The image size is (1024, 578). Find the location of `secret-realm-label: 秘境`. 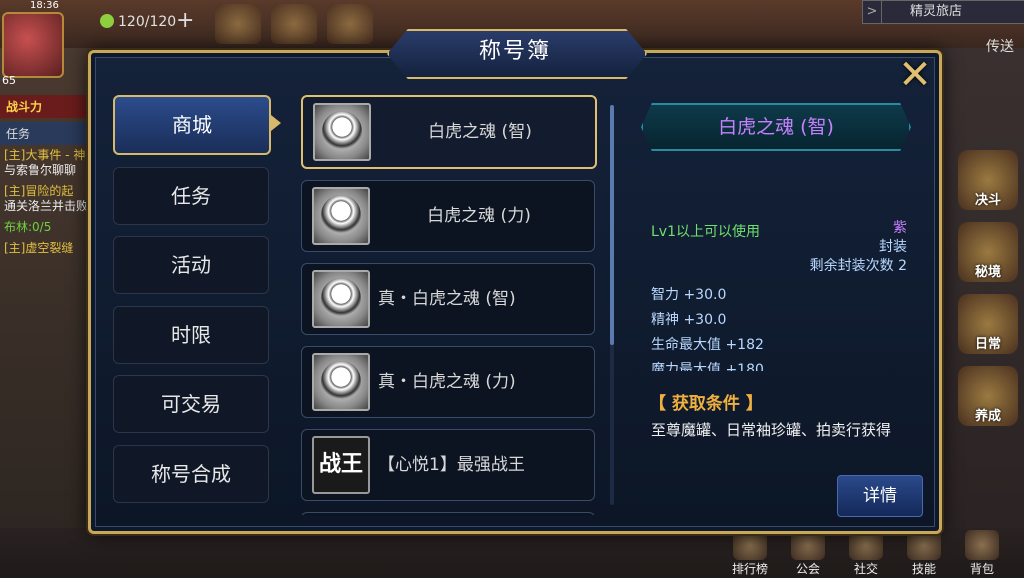

secret-realm-label: 秘境 is located at coordinates (987, 272).